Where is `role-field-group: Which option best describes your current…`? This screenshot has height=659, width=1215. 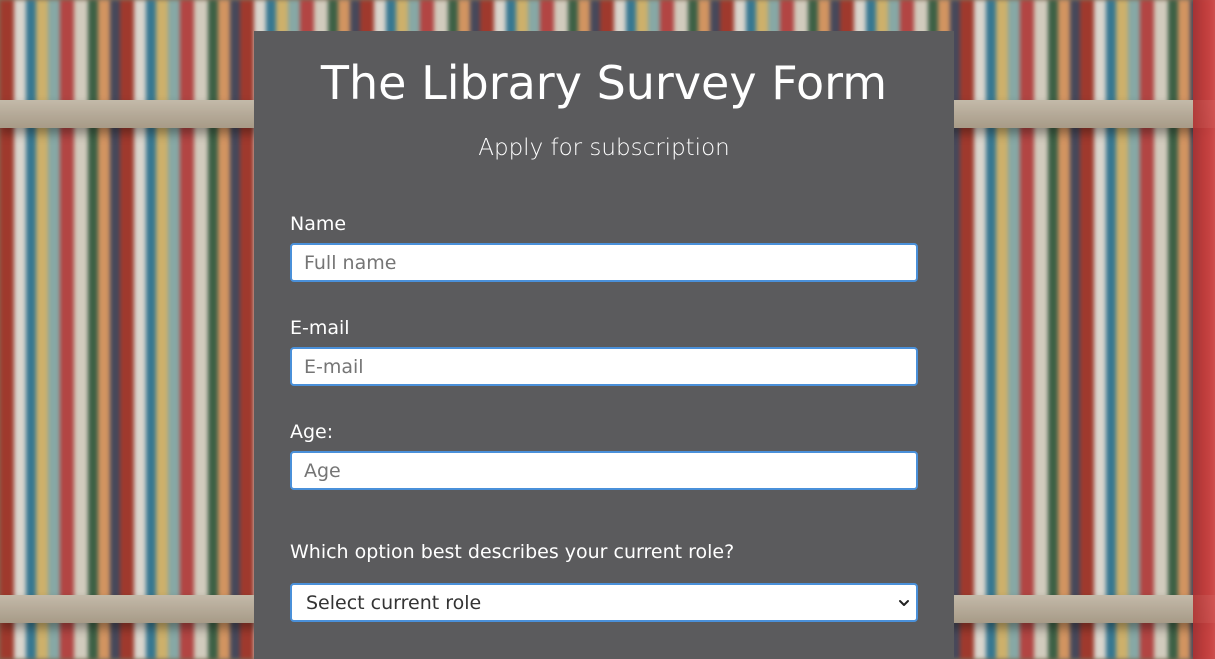
role-field-group: Which option best describes your current… is located at coordinates (604, 581).